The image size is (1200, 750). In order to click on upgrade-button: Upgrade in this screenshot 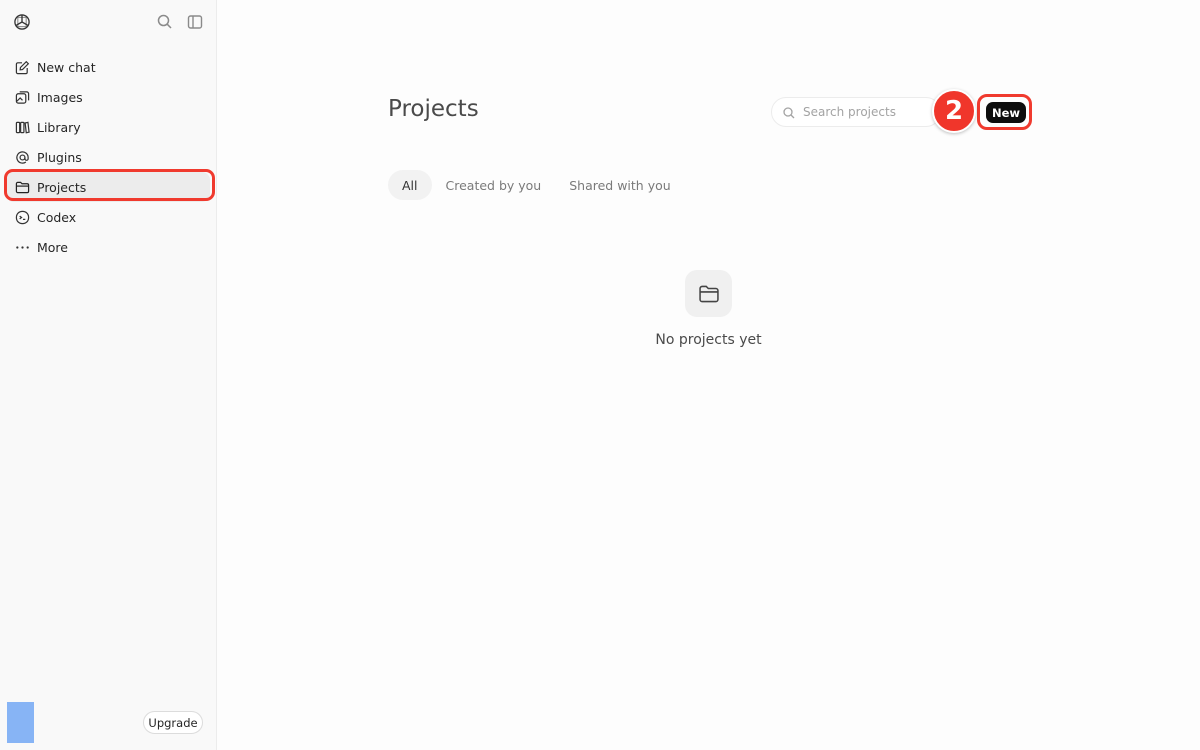, I will do `click(173, 722)`.